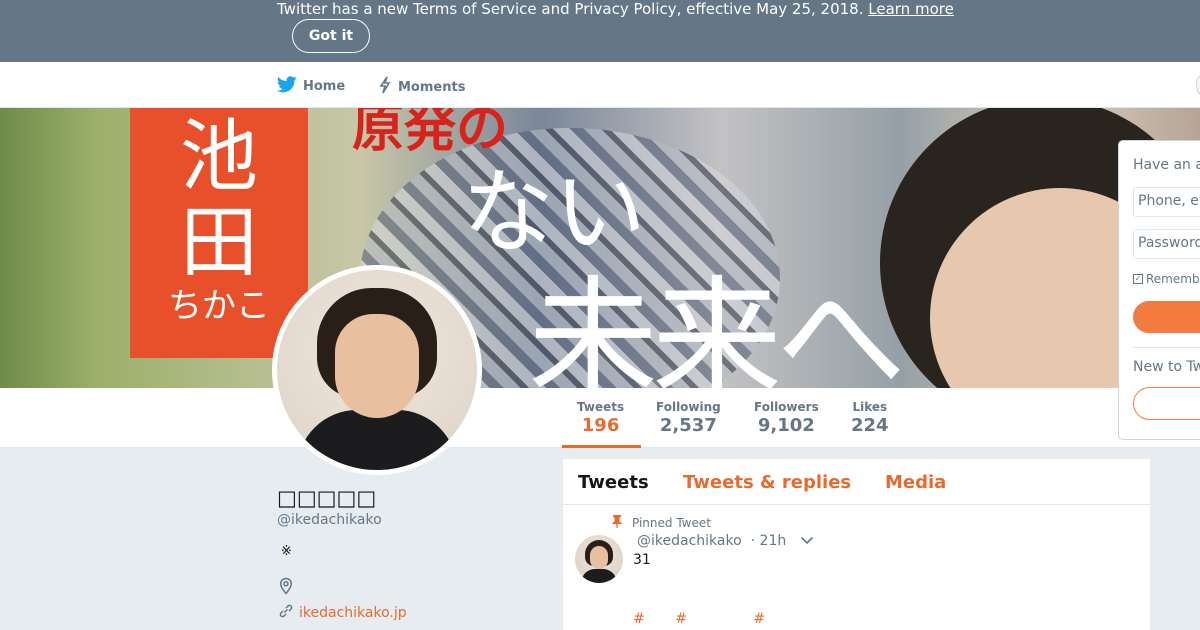  I want to click on tweet-hashtags: # # #, so click(712, 619).